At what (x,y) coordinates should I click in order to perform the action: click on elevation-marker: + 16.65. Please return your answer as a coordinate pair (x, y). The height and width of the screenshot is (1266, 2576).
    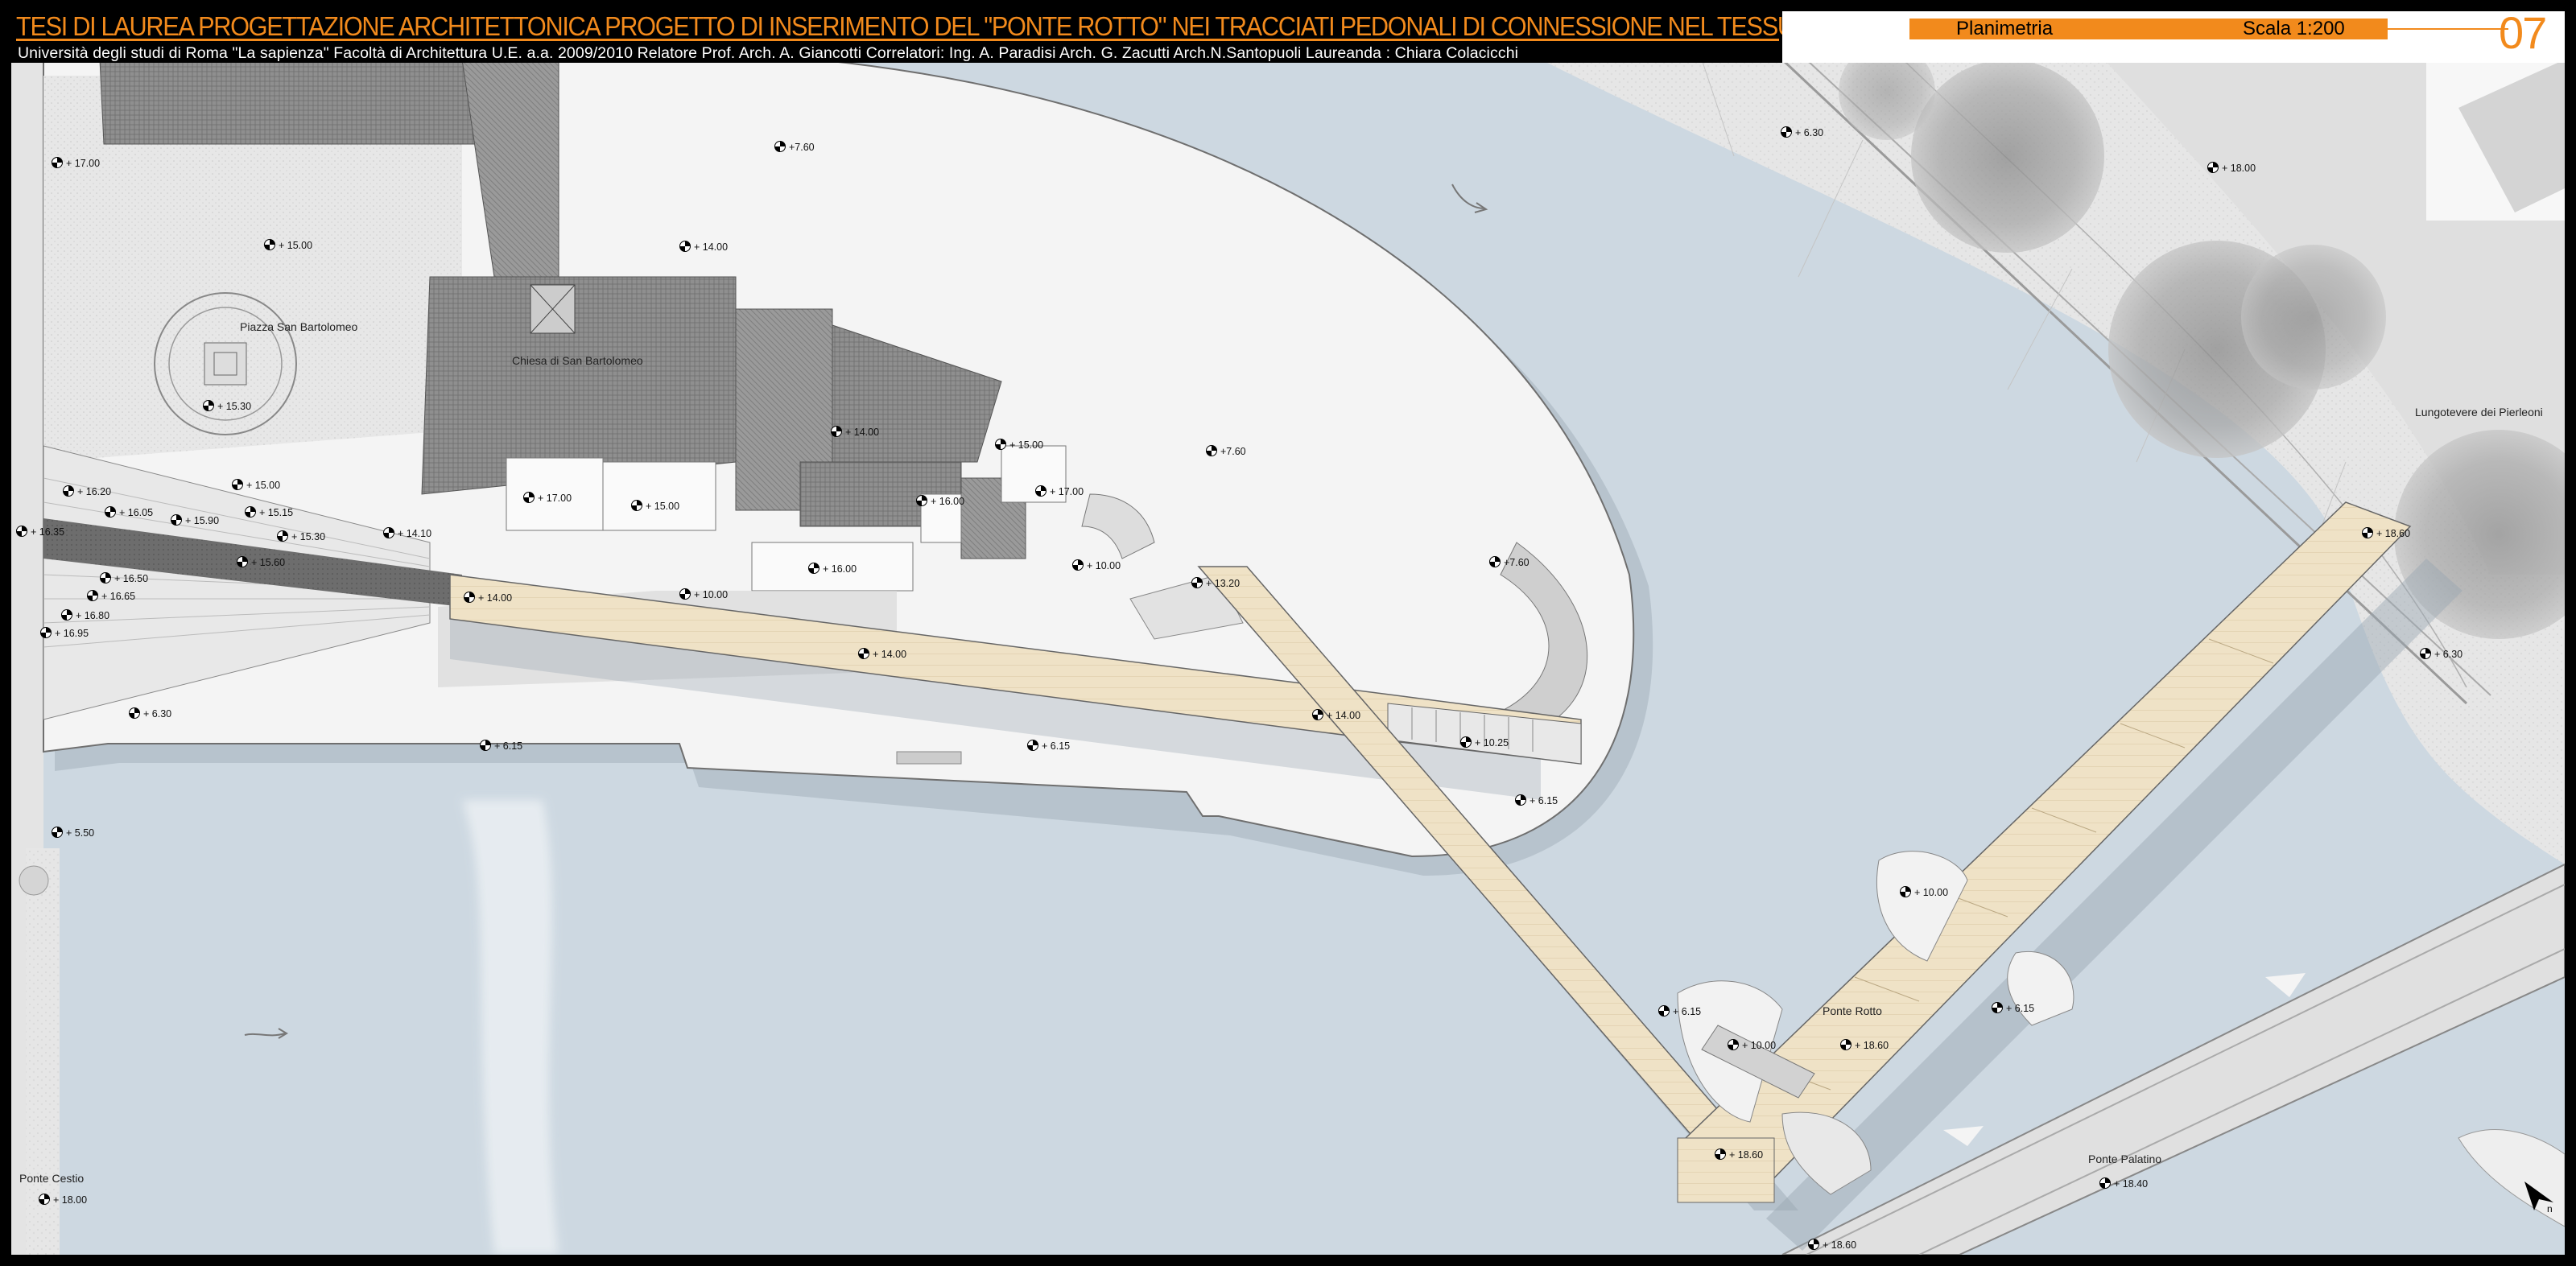
    Looking at the image, I should click on (111, 596).